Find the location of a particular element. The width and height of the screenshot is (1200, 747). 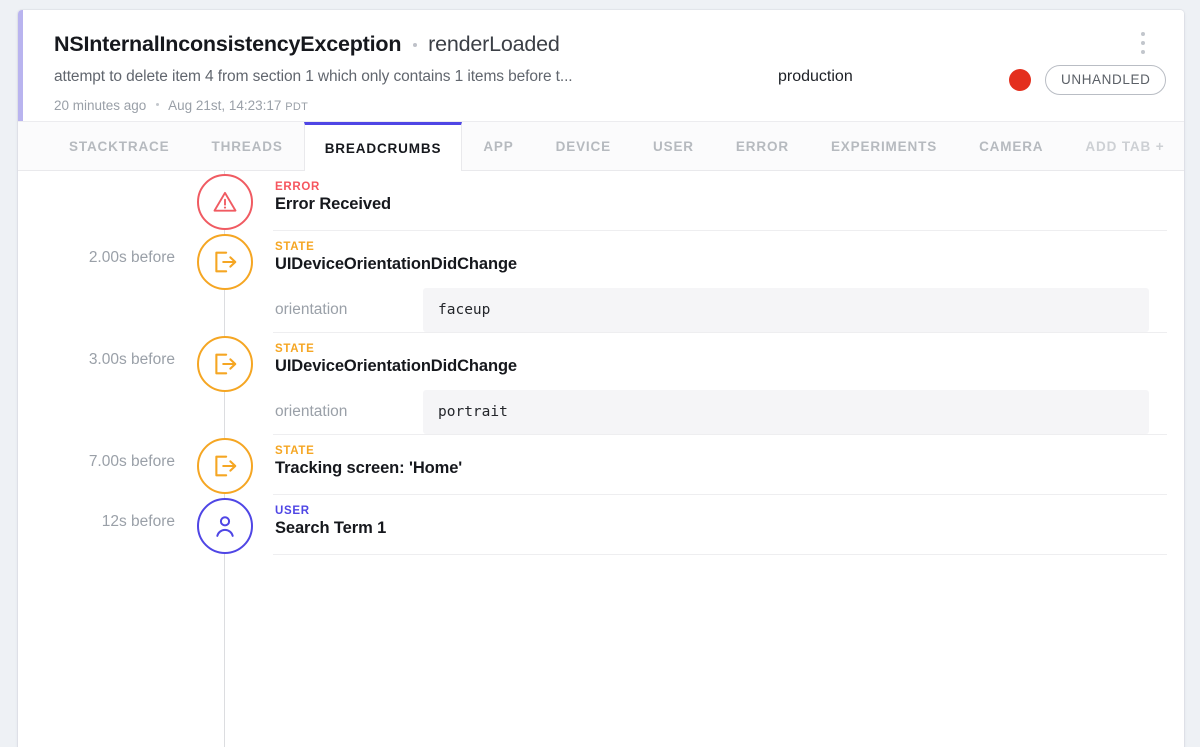

tab-user: USER is located at coordinates (673, 146).